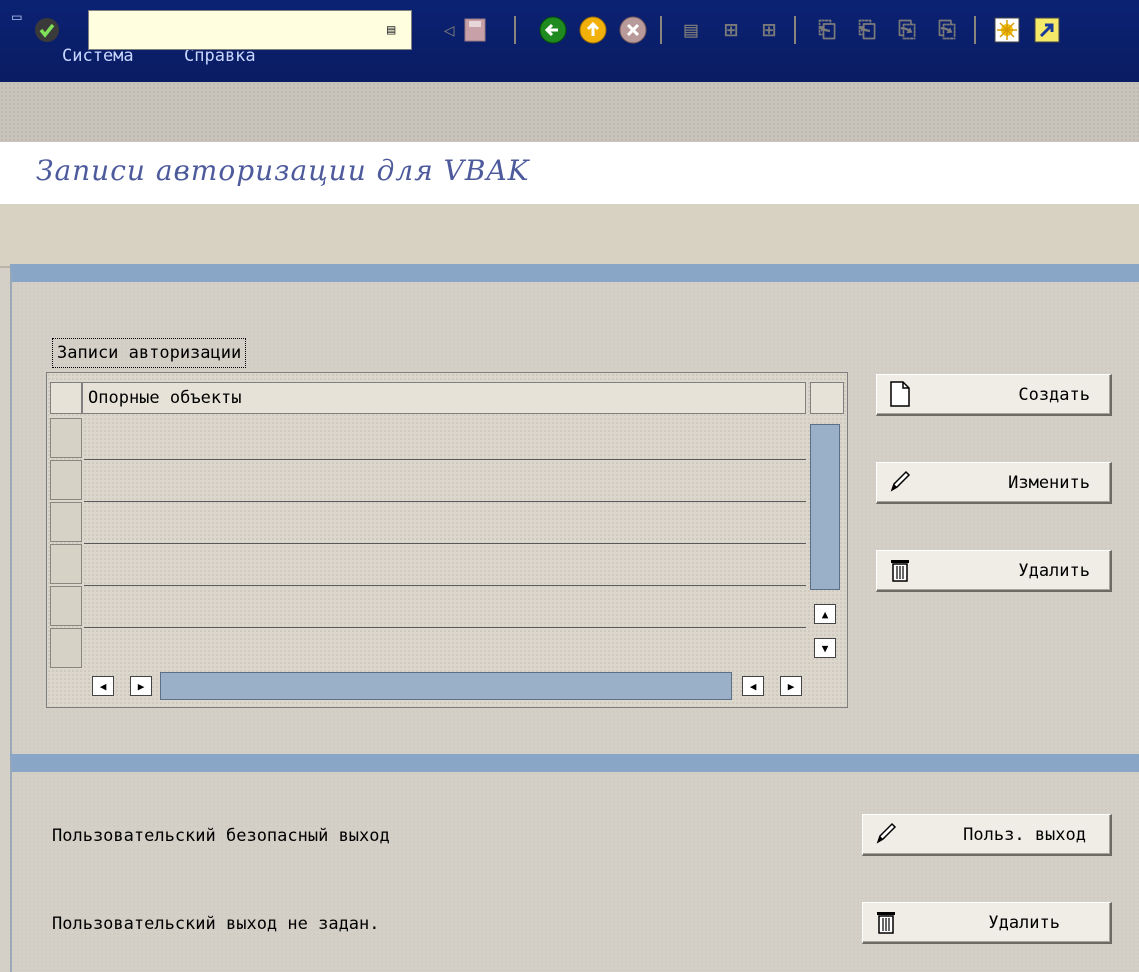 This screenshot has width=1139, height=972. I want to click on column-settings-cell, so click(827, 398).